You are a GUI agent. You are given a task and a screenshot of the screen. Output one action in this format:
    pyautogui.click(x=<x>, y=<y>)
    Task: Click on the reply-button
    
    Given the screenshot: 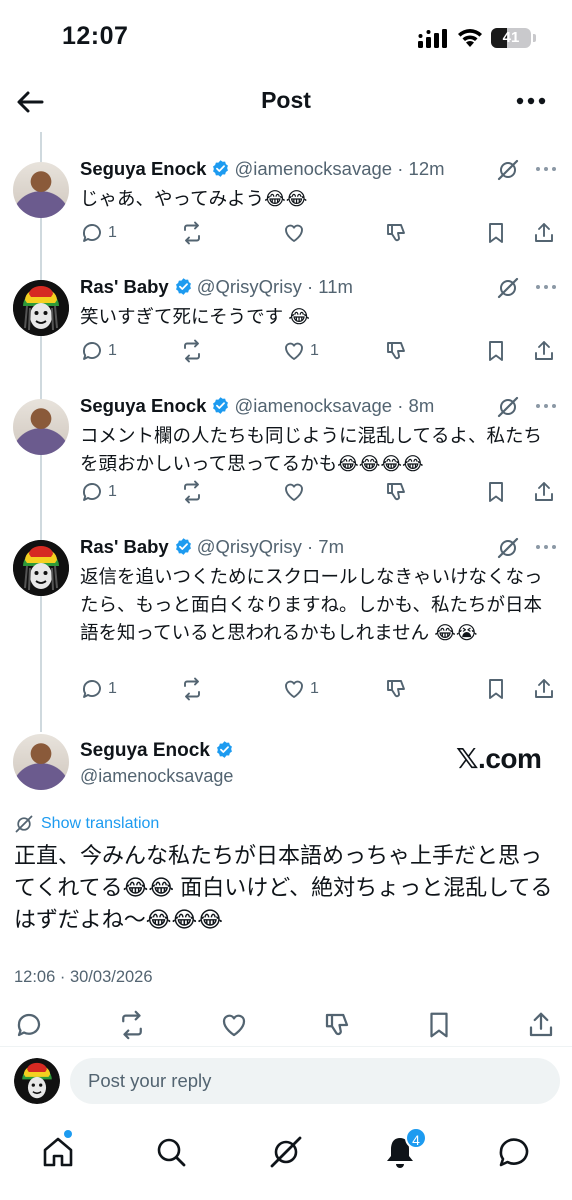 What is the action you would take?
    pyautogui.click(x=29, y=1025)
    